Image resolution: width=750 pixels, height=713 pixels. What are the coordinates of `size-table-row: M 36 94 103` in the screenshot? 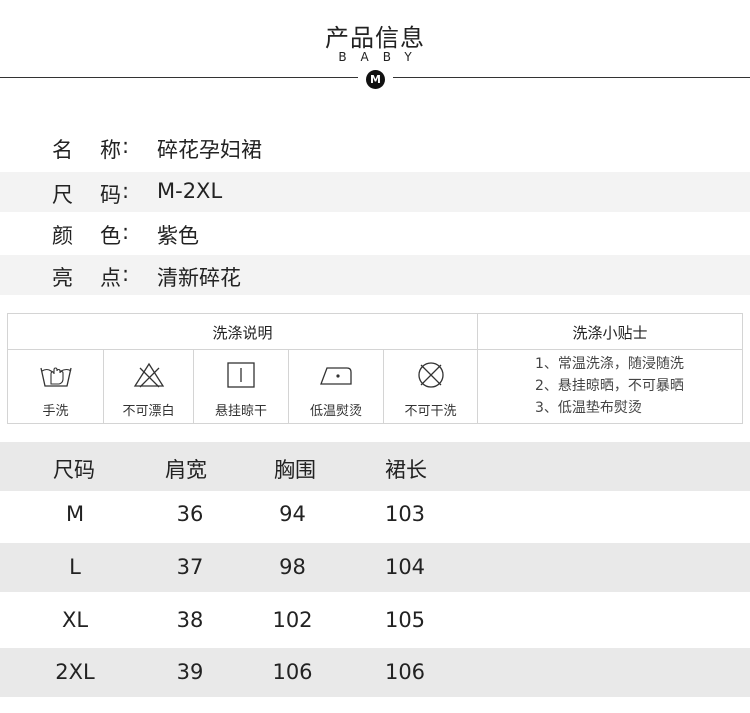 It's located at (375, 514).